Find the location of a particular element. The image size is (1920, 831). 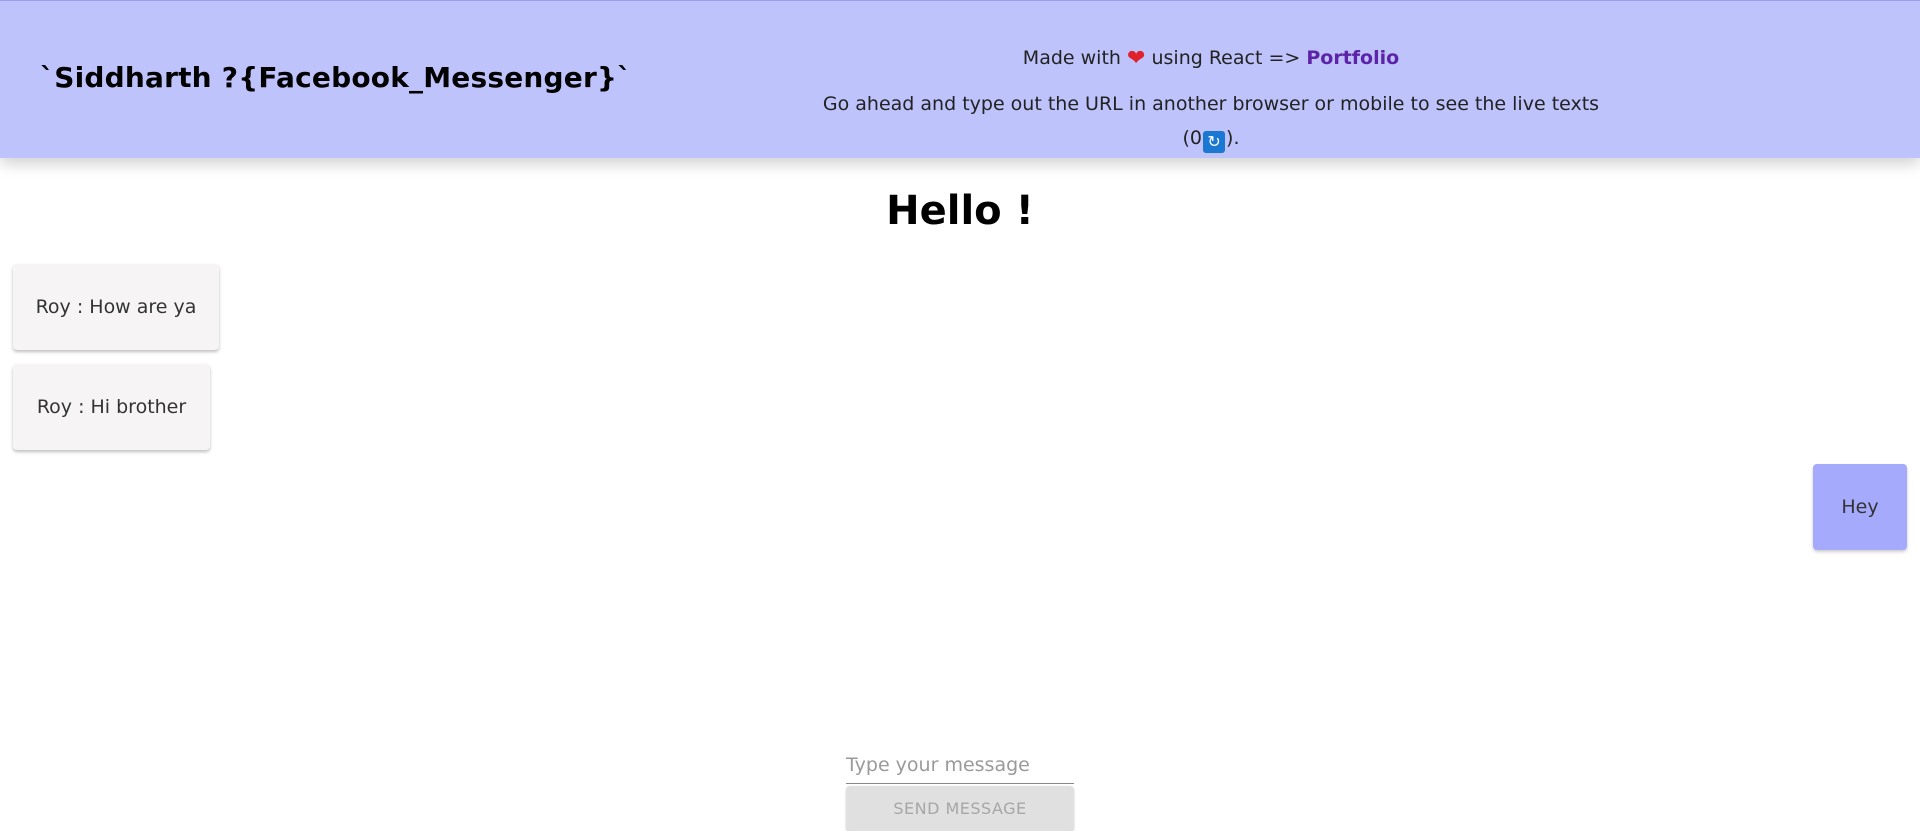

message-text: Roy : How are ya is located at coordinates (116, 307).